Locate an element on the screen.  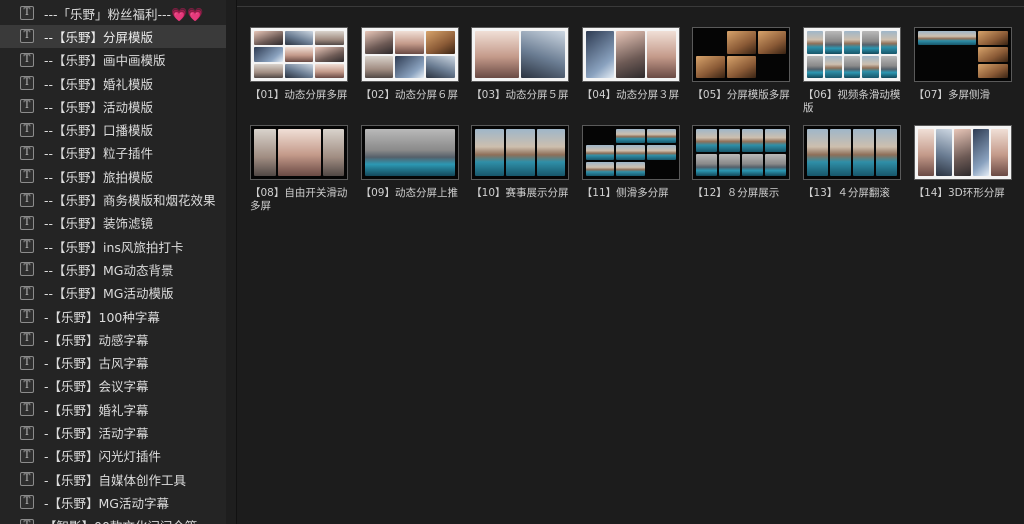
sidebar-item: T -【乐野】闪光灯插件 is located at coordinates (113, 455).